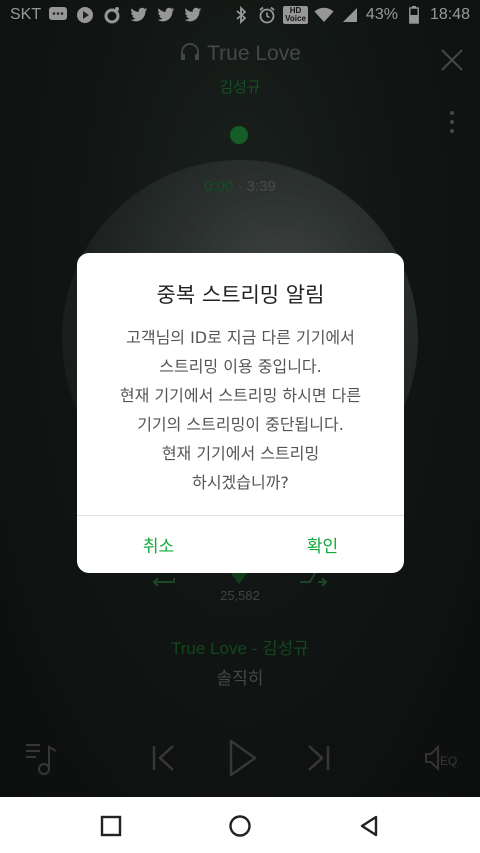 This screenshot has width=480, height=853. I want to click on dialog-message-line: 현재 기기에서 스트리밍 하시면 다른, so click(240, 395).